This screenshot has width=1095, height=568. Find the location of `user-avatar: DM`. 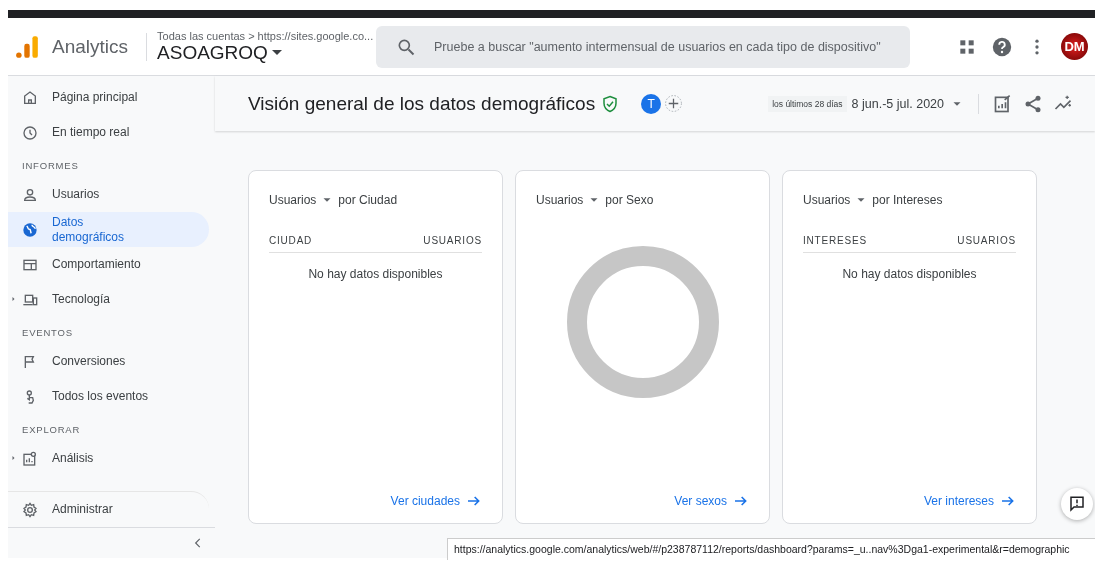

user-avatar: DM is located at coordinates (1074, 46).